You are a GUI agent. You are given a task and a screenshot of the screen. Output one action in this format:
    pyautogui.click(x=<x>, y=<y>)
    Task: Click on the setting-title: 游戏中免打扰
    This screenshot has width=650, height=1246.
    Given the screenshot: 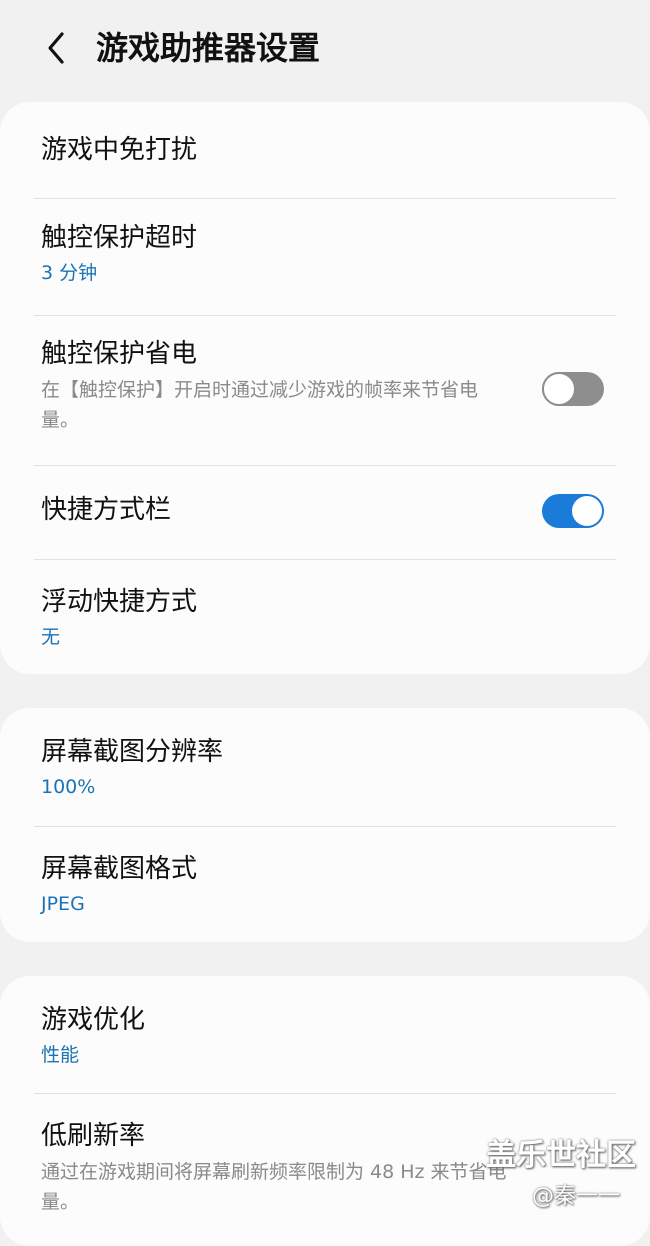 What is the action you would take?
    pyautogui.click(x=119, y=150)
    